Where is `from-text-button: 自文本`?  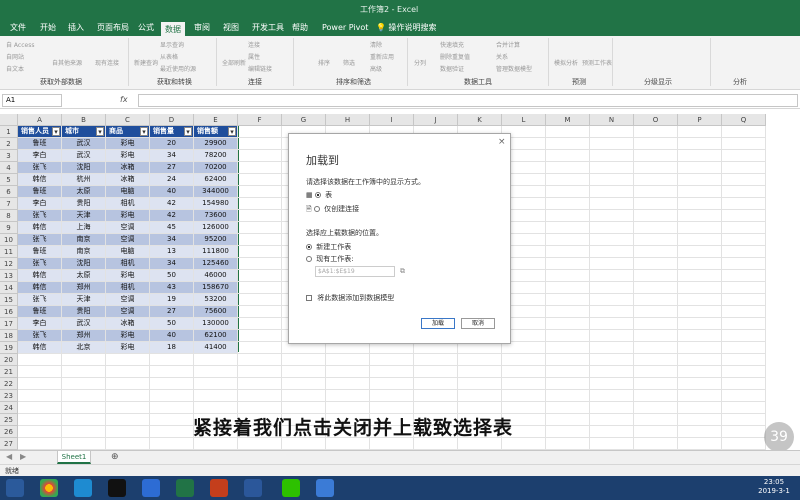 from-text-button: 自文本 is located at coordinates (15, 68).